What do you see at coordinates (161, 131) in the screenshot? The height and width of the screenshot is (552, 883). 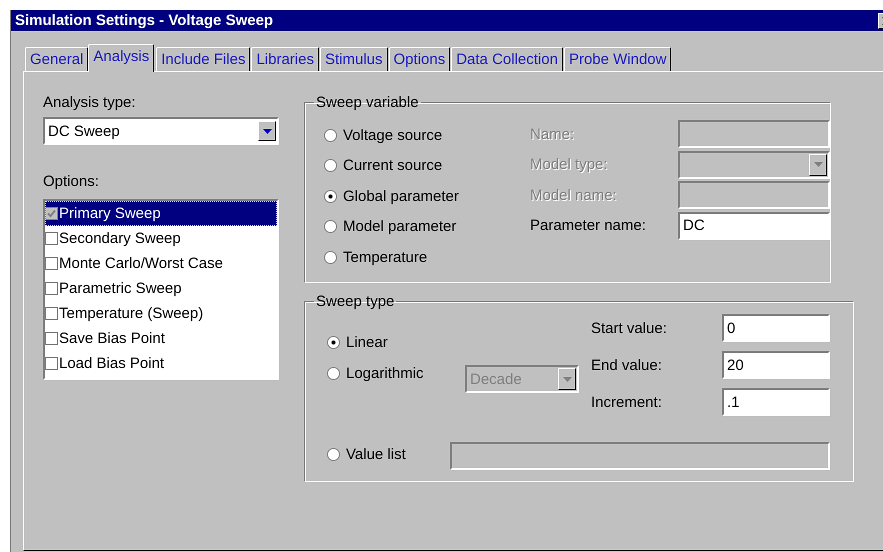 I see `analysis-type-dropdown: DC Sweep` at bounding box center [161, 131].